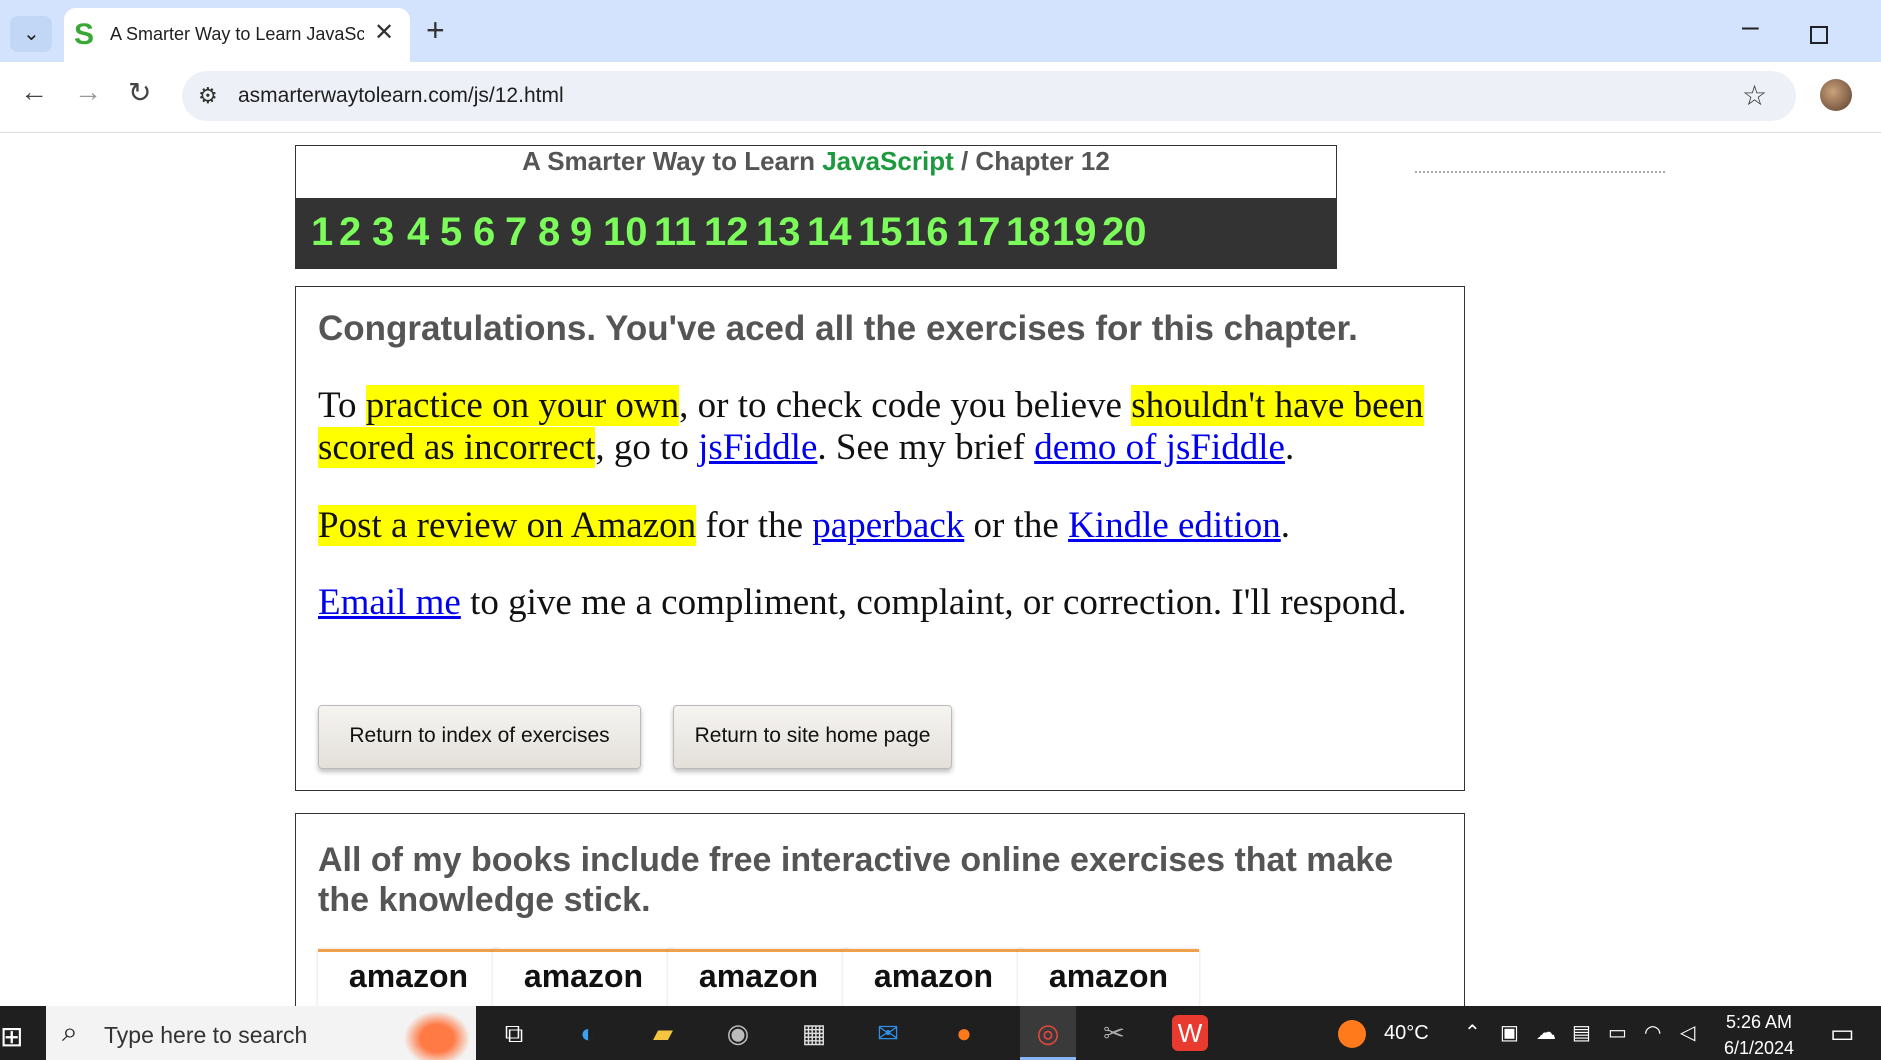  Describe the element at coordinates (926, 232) in the screenshot. I see `chapter-link-16: 16` at that location.